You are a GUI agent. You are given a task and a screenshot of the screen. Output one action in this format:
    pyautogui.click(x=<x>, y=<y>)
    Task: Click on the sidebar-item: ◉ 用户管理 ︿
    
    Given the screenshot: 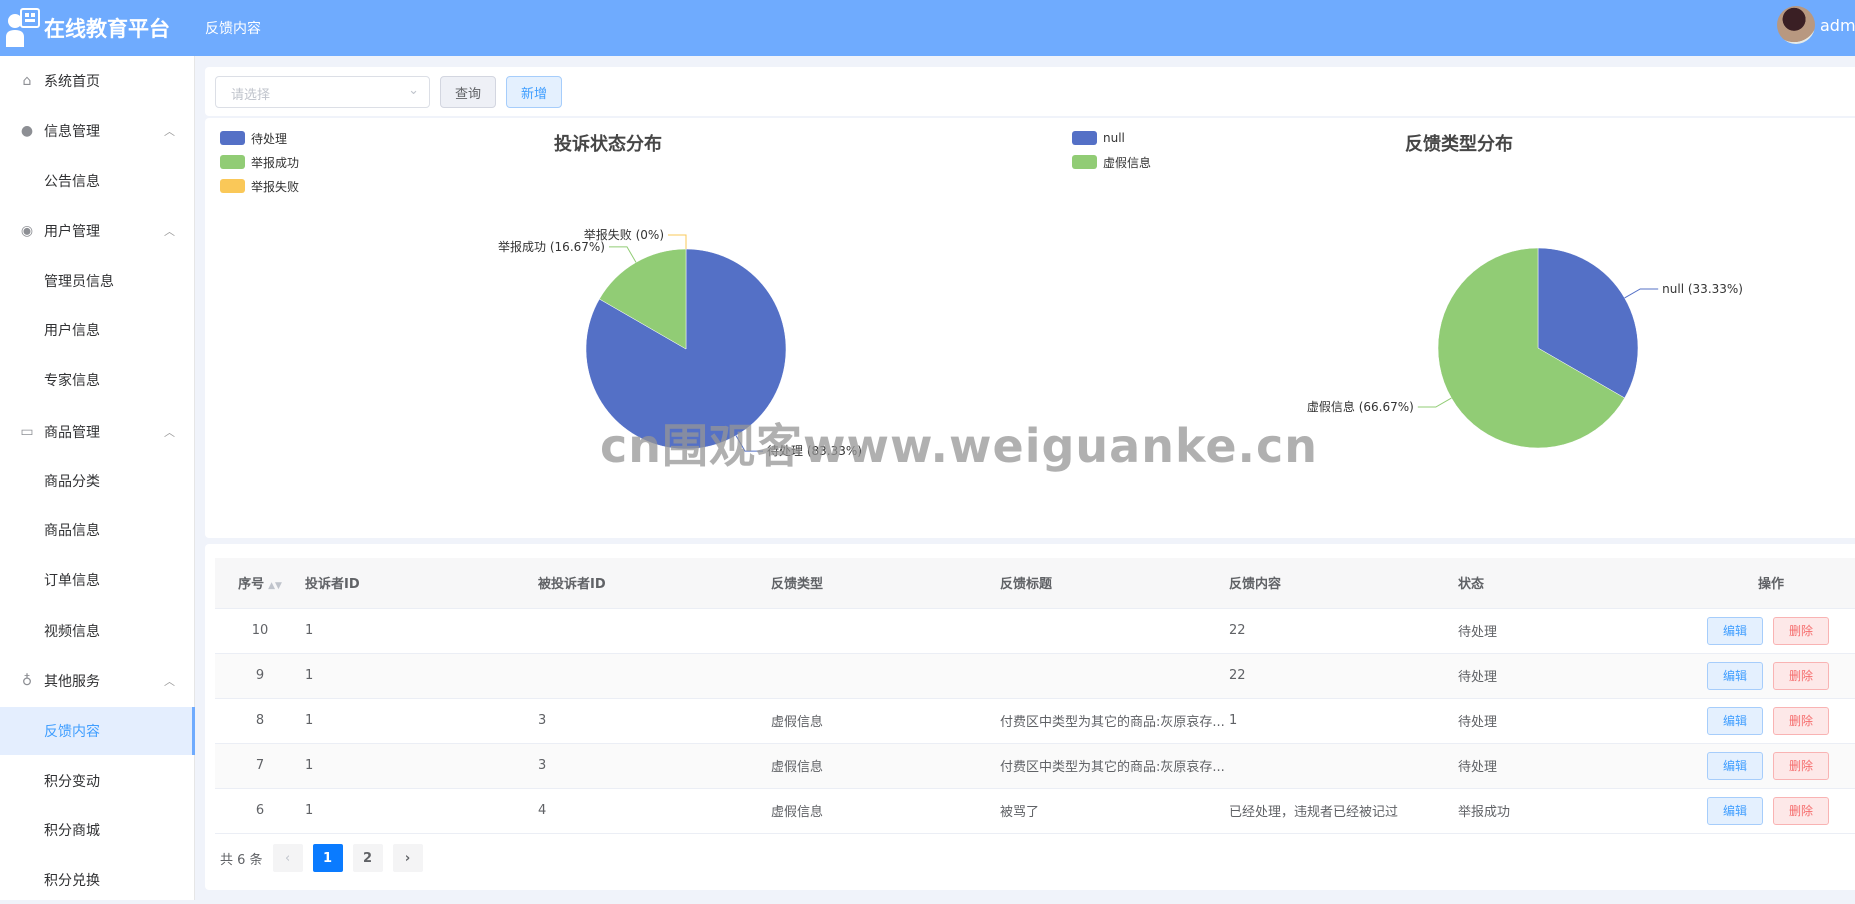 What is the action you would take?
    pyautogui.click(x=97, y=231)
    